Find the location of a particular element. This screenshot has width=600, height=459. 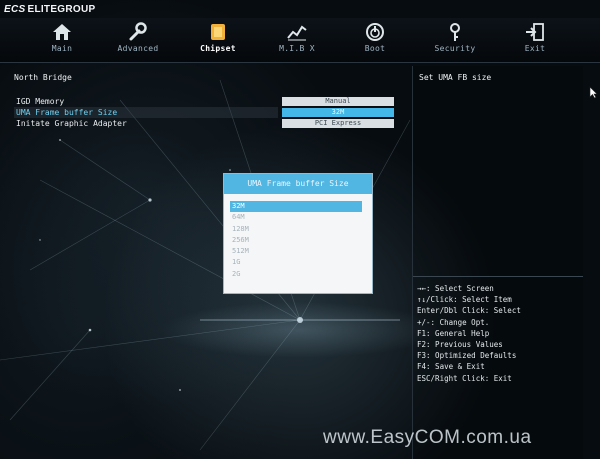

watermark-text: www.EasyCOM.com.ua is located at coordinates (427, 437).